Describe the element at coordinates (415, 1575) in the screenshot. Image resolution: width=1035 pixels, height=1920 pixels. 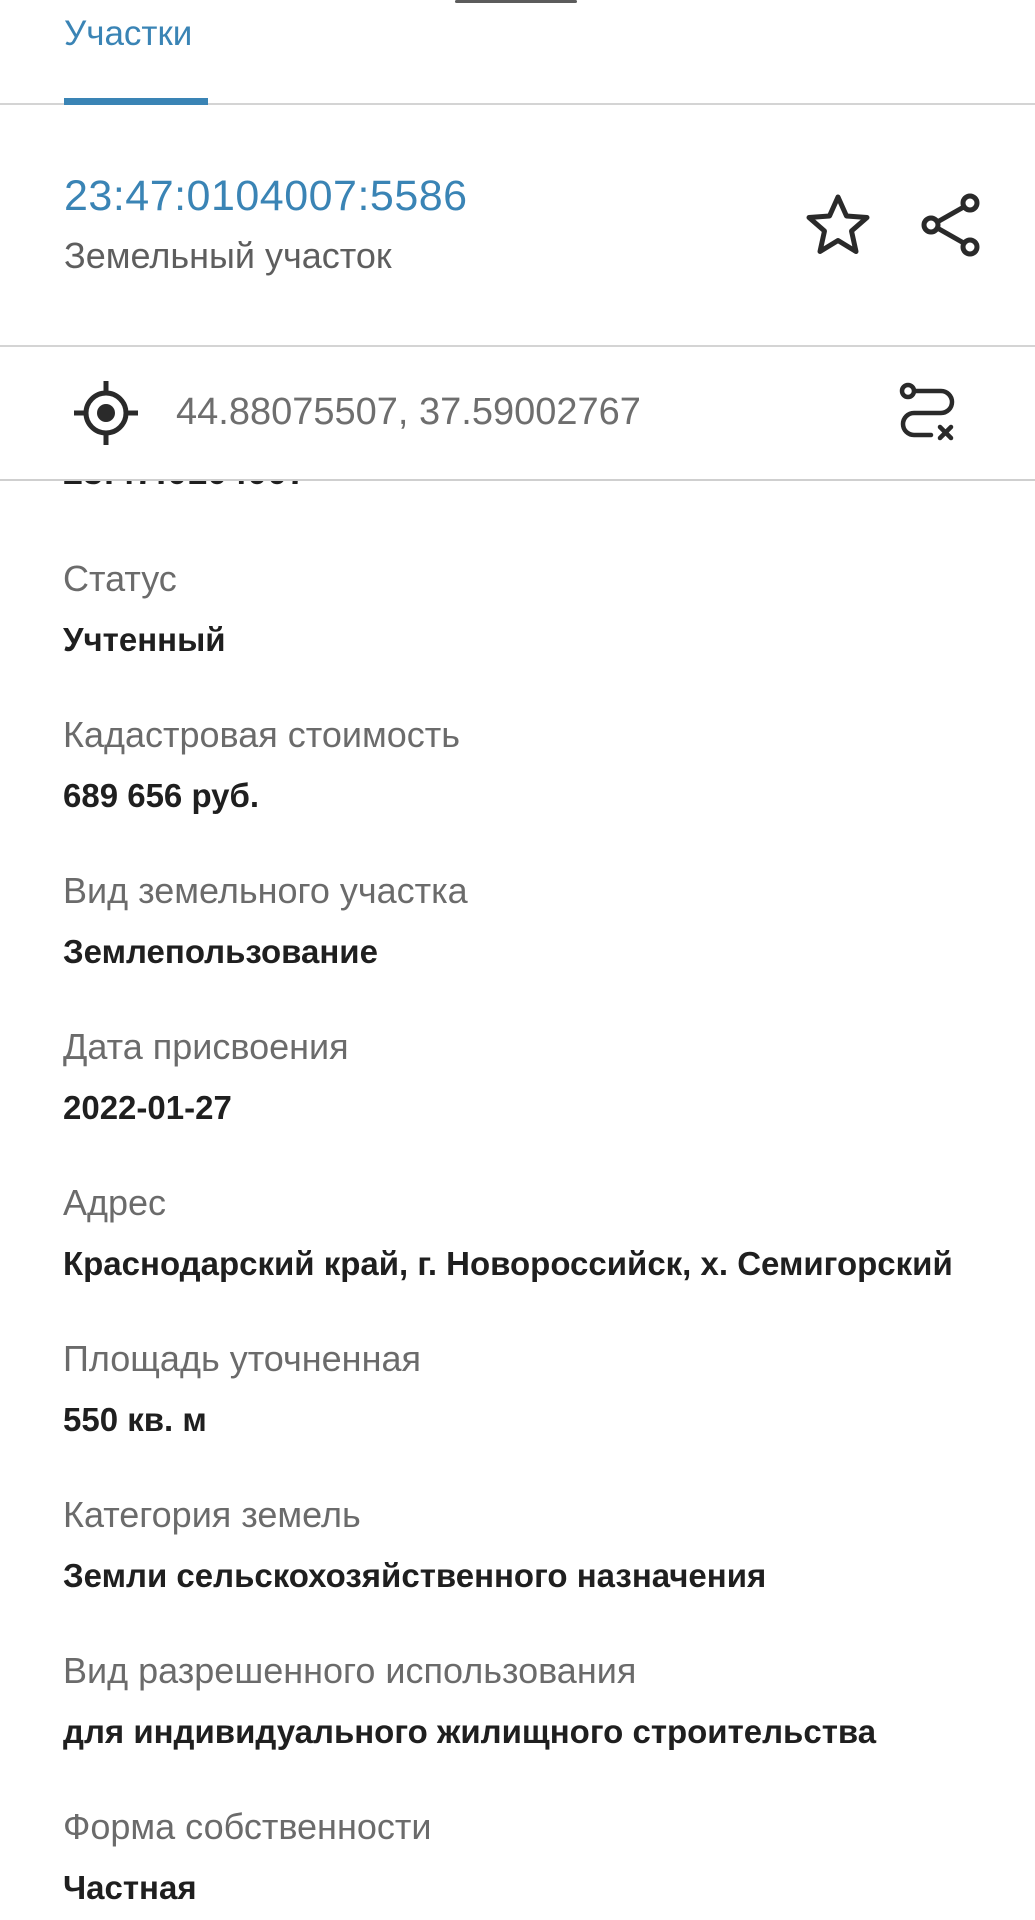
I see `field-value: Земли сельскохозяйственного назначения` at that location.